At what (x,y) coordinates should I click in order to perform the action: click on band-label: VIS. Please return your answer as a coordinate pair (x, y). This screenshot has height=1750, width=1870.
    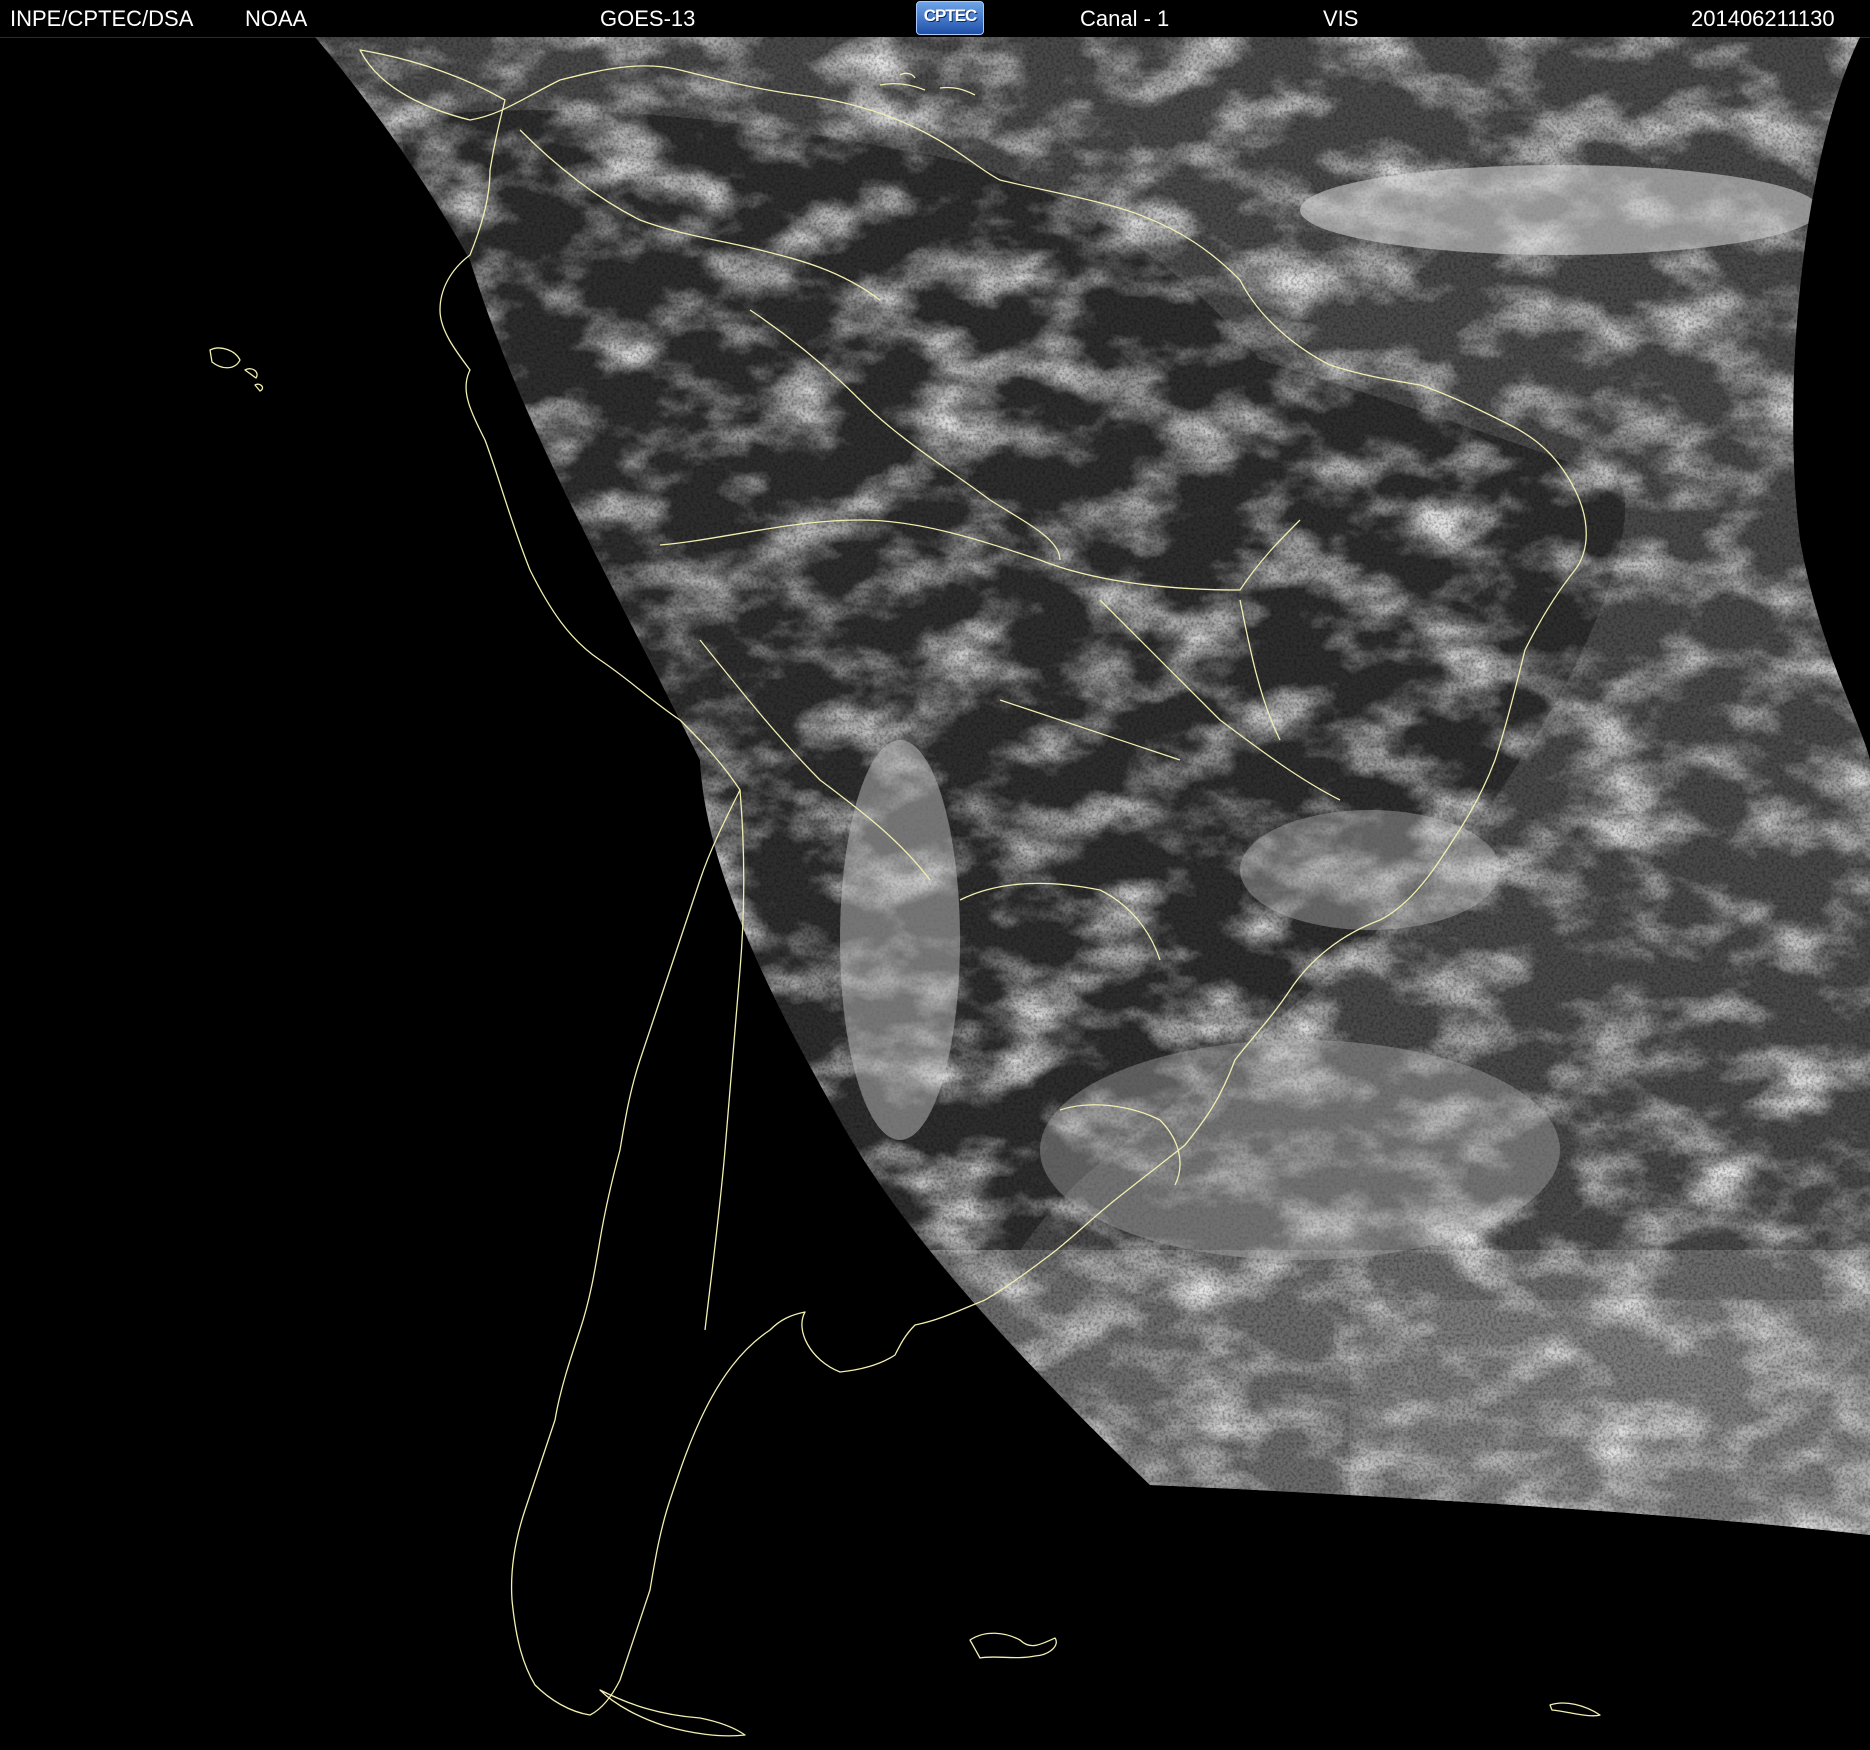
    Looking at the image, I should click on (1341, 18).